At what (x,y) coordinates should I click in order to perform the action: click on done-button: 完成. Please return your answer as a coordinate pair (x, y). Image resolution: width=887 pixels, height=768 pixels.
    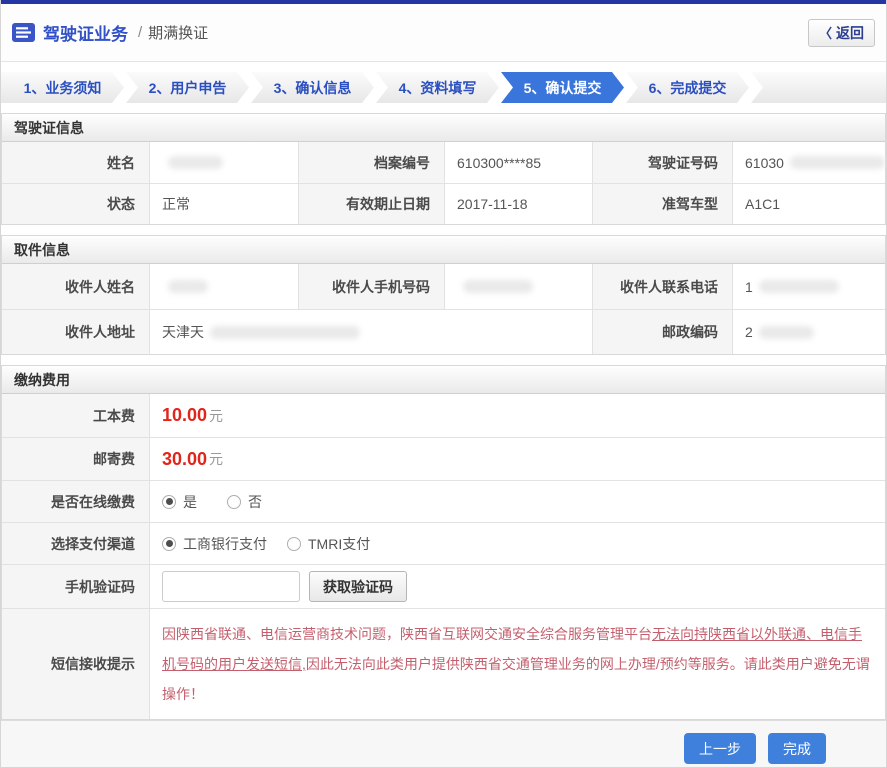
    Looking at the image, I should click on (797, 748).